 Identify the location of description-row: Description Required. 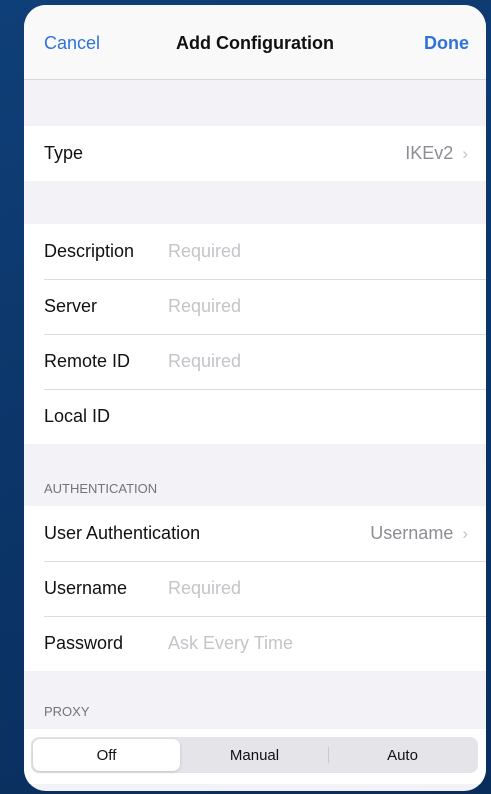
(255, 251).